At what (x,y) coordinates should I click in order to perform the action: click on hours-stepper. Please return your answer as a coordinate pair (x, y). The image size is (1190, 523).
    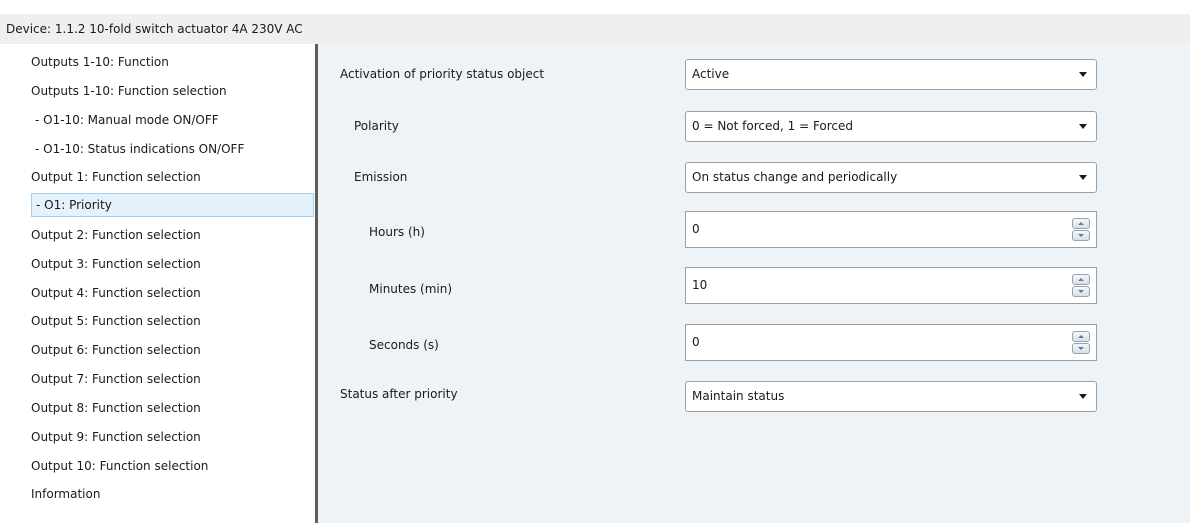
    Looking at the image, I should click on (1081, 230).